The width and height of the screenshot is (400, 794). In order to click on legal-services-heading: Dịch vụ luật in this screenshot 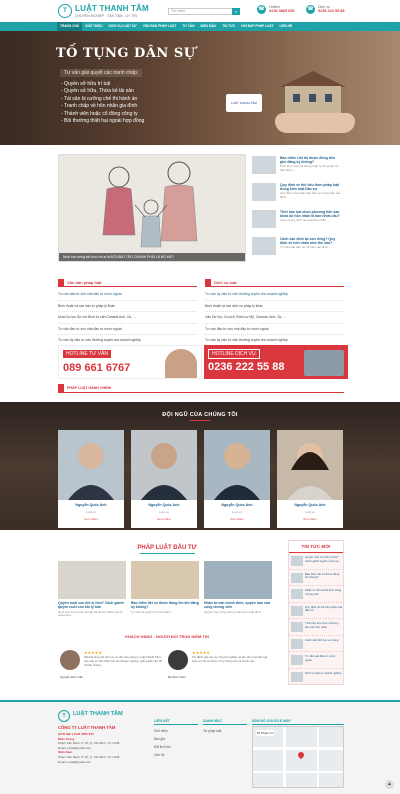, I will do `click(225, 282)`.